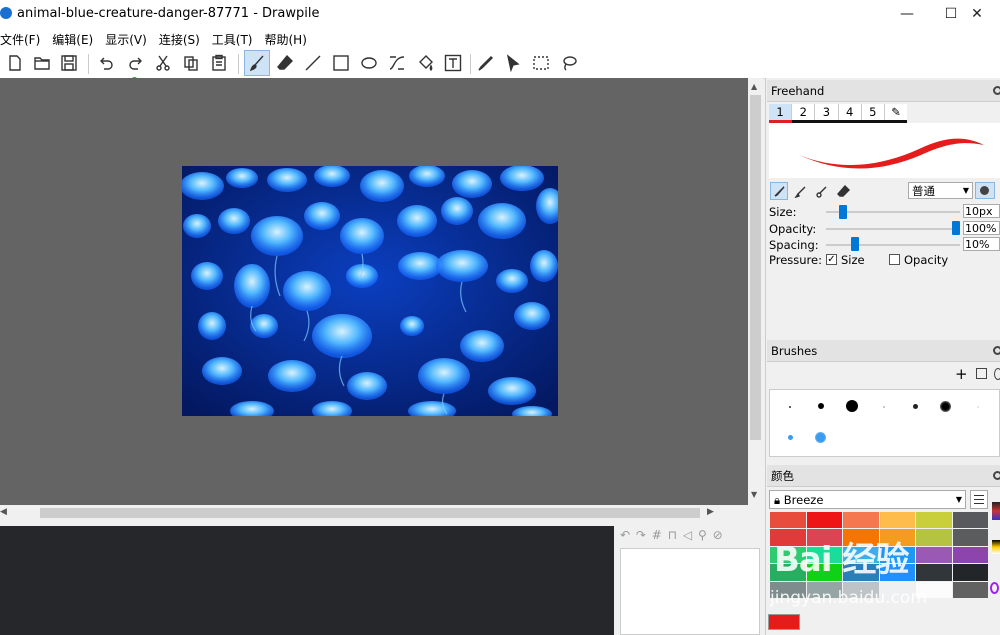 The height and width of the screenshot is (635, 1000). What do you see at coordinates (286, 38) in the screenshot?
I see `menu-help: 帮助(H)` at bounding box center [286, 38].